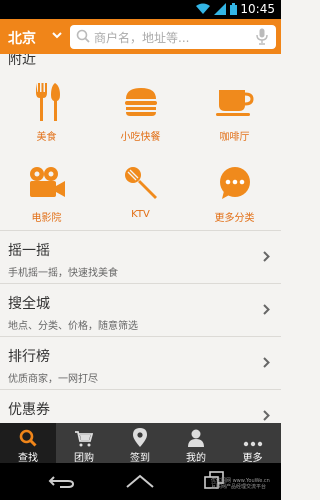  I want to click on tab-more: 更多, so click(252, 443).